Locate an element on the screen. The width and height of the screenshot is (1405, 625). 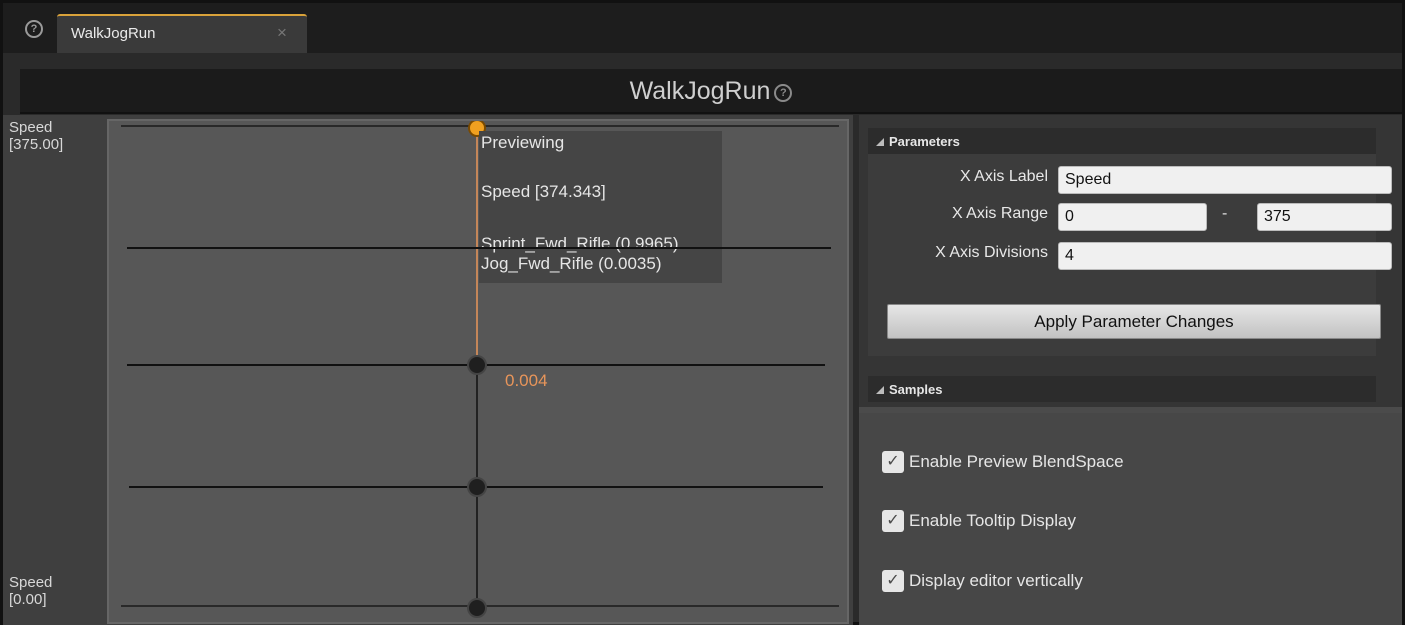
enable-preview-blendspace-option: ✓ Enable Preview BlendSpace is located at coordinates (1003, 463).